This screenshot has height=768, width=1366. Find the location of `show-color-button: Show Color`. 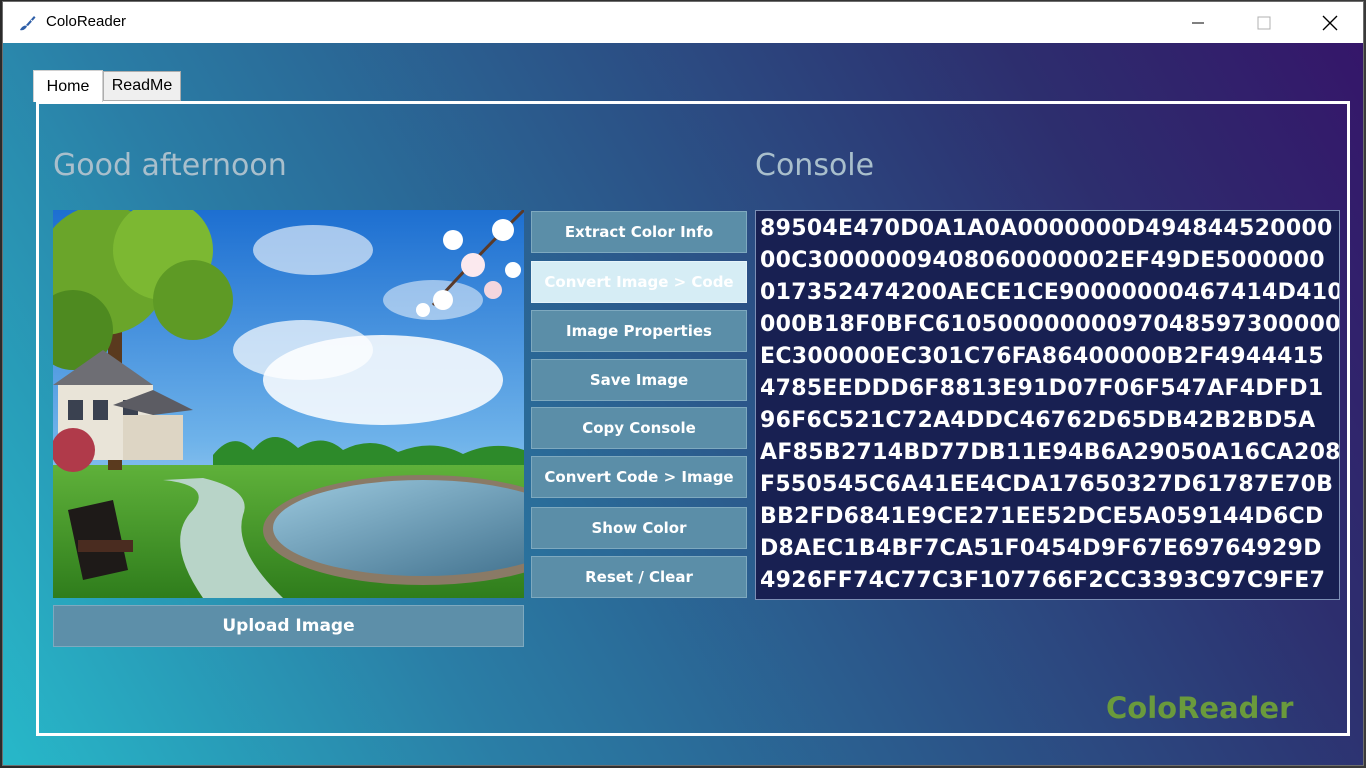

show-color-button: Show Color is located at coordinates (639, 528).